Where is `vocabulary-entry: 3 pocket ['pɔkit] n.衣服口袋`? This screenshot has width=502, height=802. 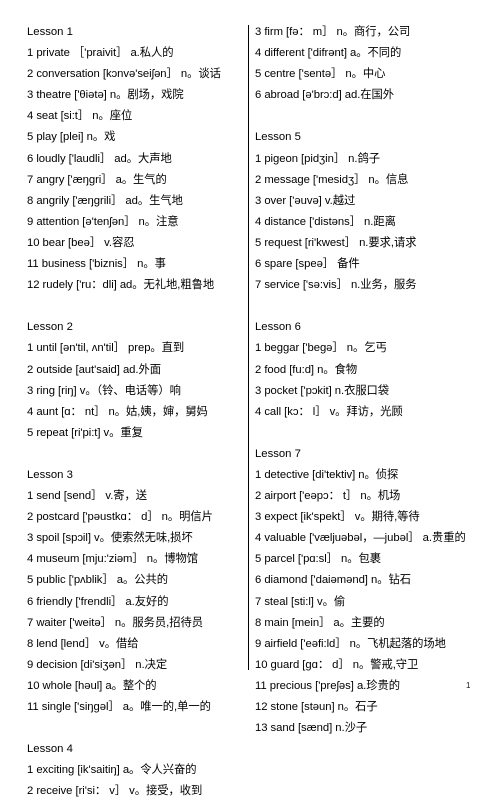 vocabulary-entry: 3 pocket ['pɔkit] n.衣服口袋 is located at coordinates (322, 390).